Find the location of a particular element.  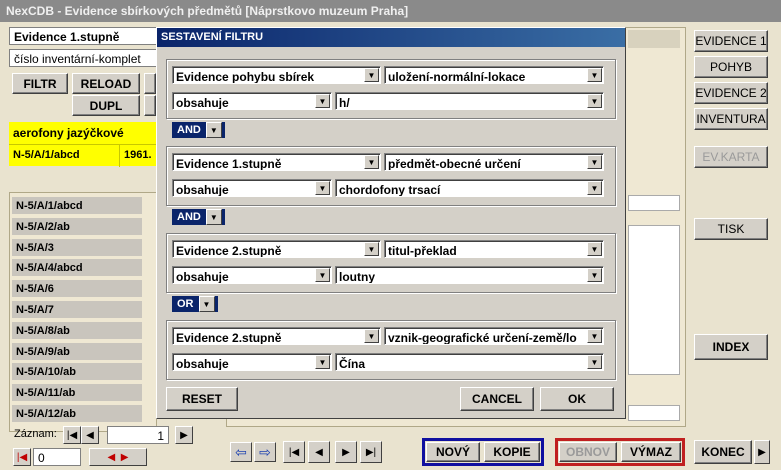

reset-button: RESET is located at coordinates (202, 399).